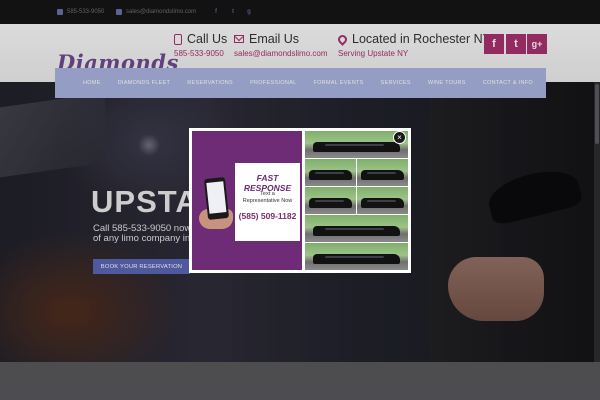 The height and width of the screenshot is (400, 600). I want to click on popup-text-line-2: Representative Now, so click(267, 201).